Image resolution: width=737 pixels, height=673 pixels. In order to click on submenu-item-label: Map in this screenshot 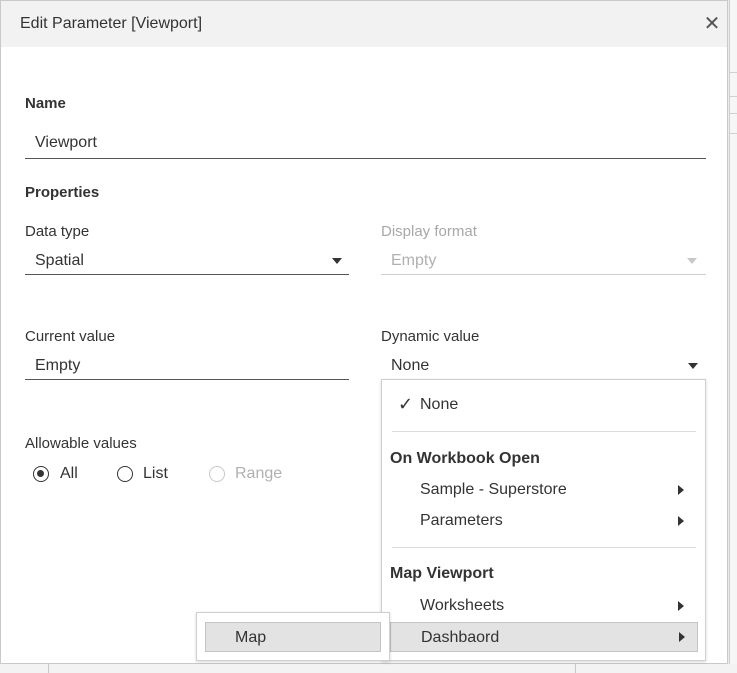, I will do `click(251, 637)`.